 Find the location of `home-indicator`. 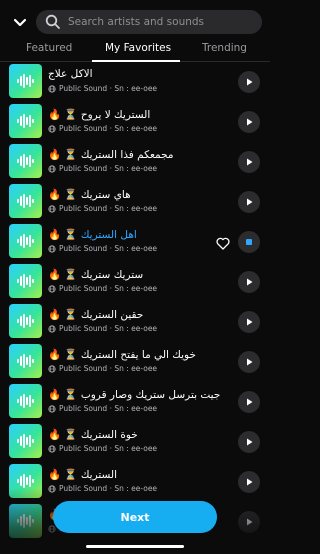

home-indicator is located at coordinates (135, 546).